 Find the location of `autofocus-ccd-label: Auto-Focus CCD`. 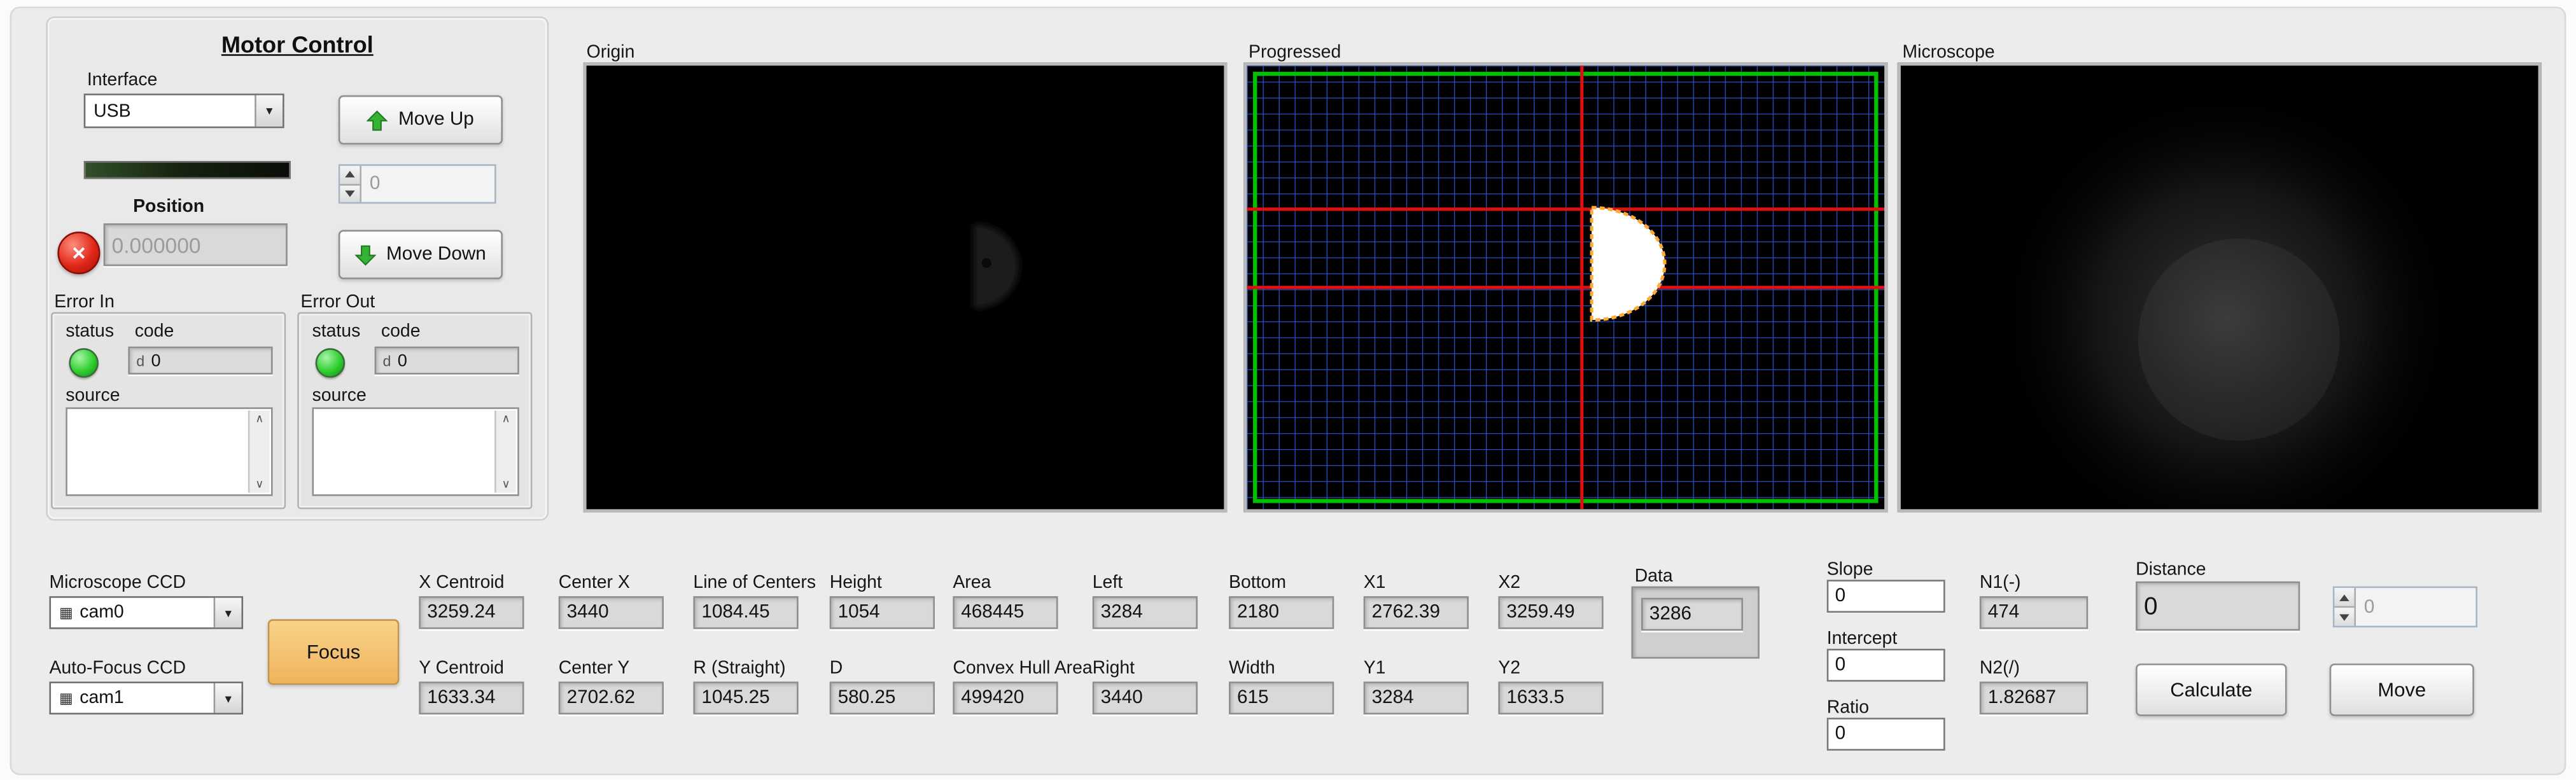

autofocus-ccd-label: Auto-Focus CCD is located at coordinates (117, 669).